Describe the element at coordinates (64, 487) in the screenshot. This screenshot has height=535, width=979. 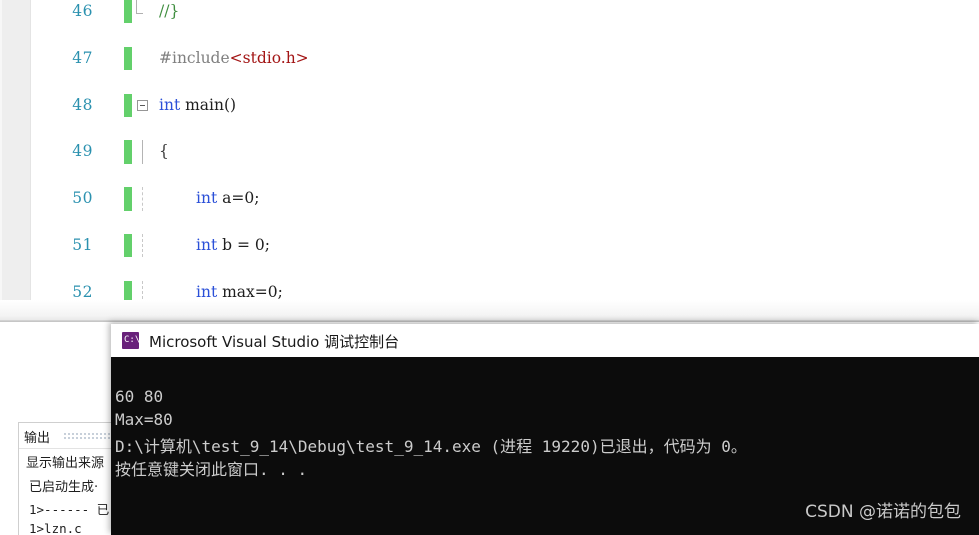
I see `output-log-line: 已启动生成·` at that location.